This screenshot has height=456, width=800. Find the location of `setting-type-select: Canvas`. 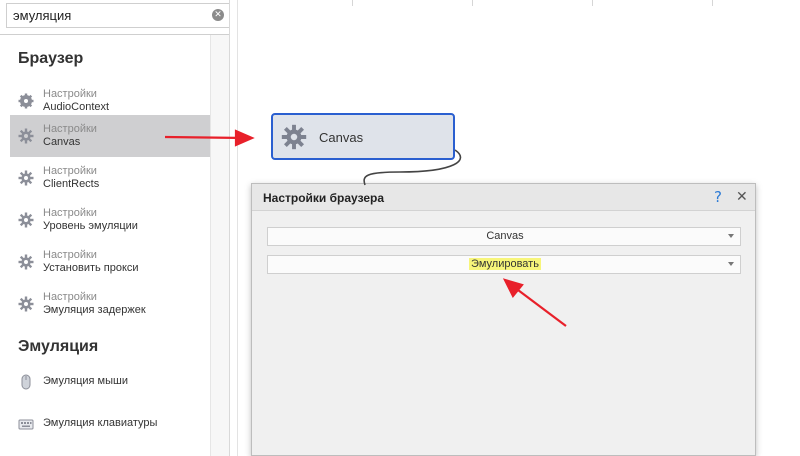

setting-type-select: Canvas is located at coordinates (504, 236).